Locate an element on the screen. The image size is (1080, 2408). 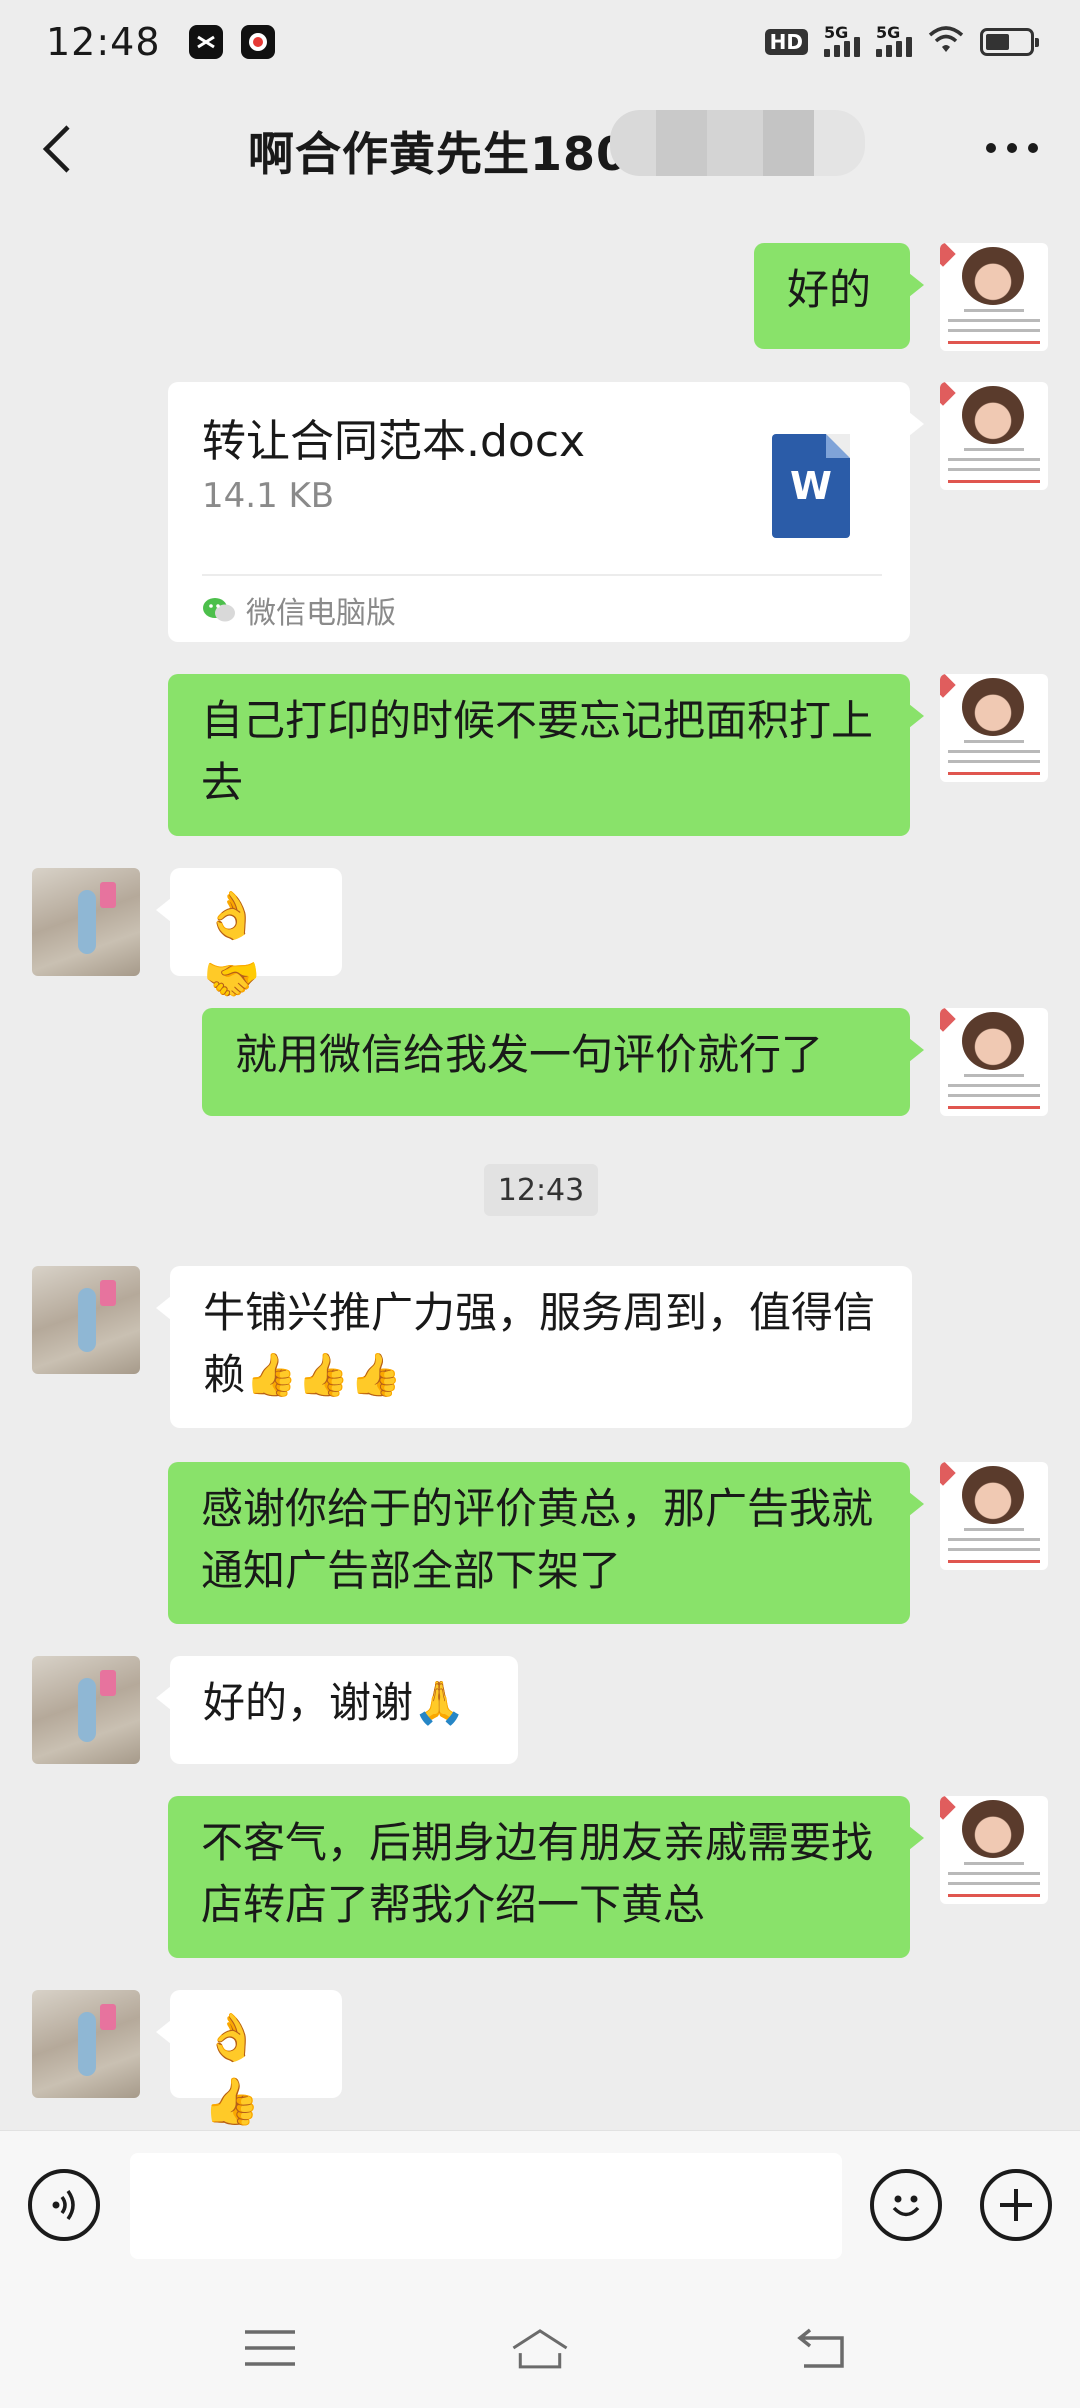
message-text: 自己打印的时候不要忘记把面积打上去 is located at coordinates (537, 751).